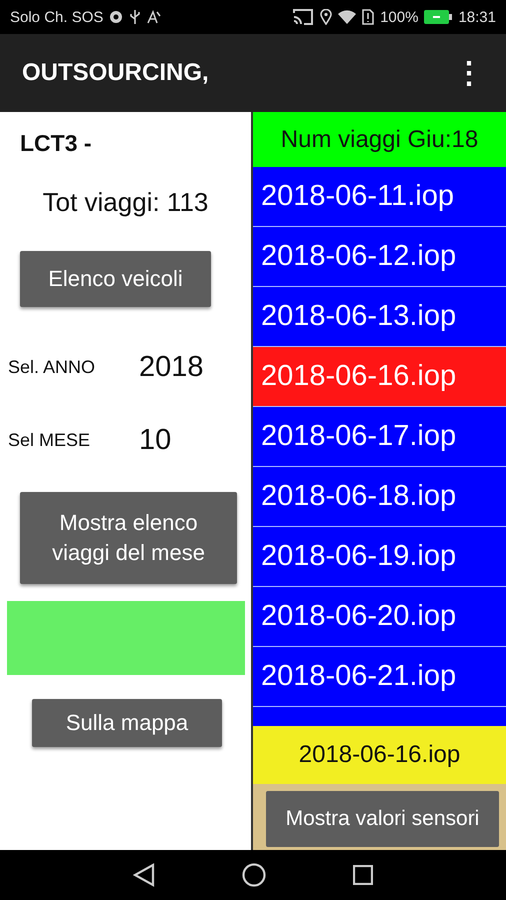 This screenshot has height=900, width=506. What do you see at coordinates (326, 17) in the screenshot?
I see `location-icon` at bounding box center [326, 17].